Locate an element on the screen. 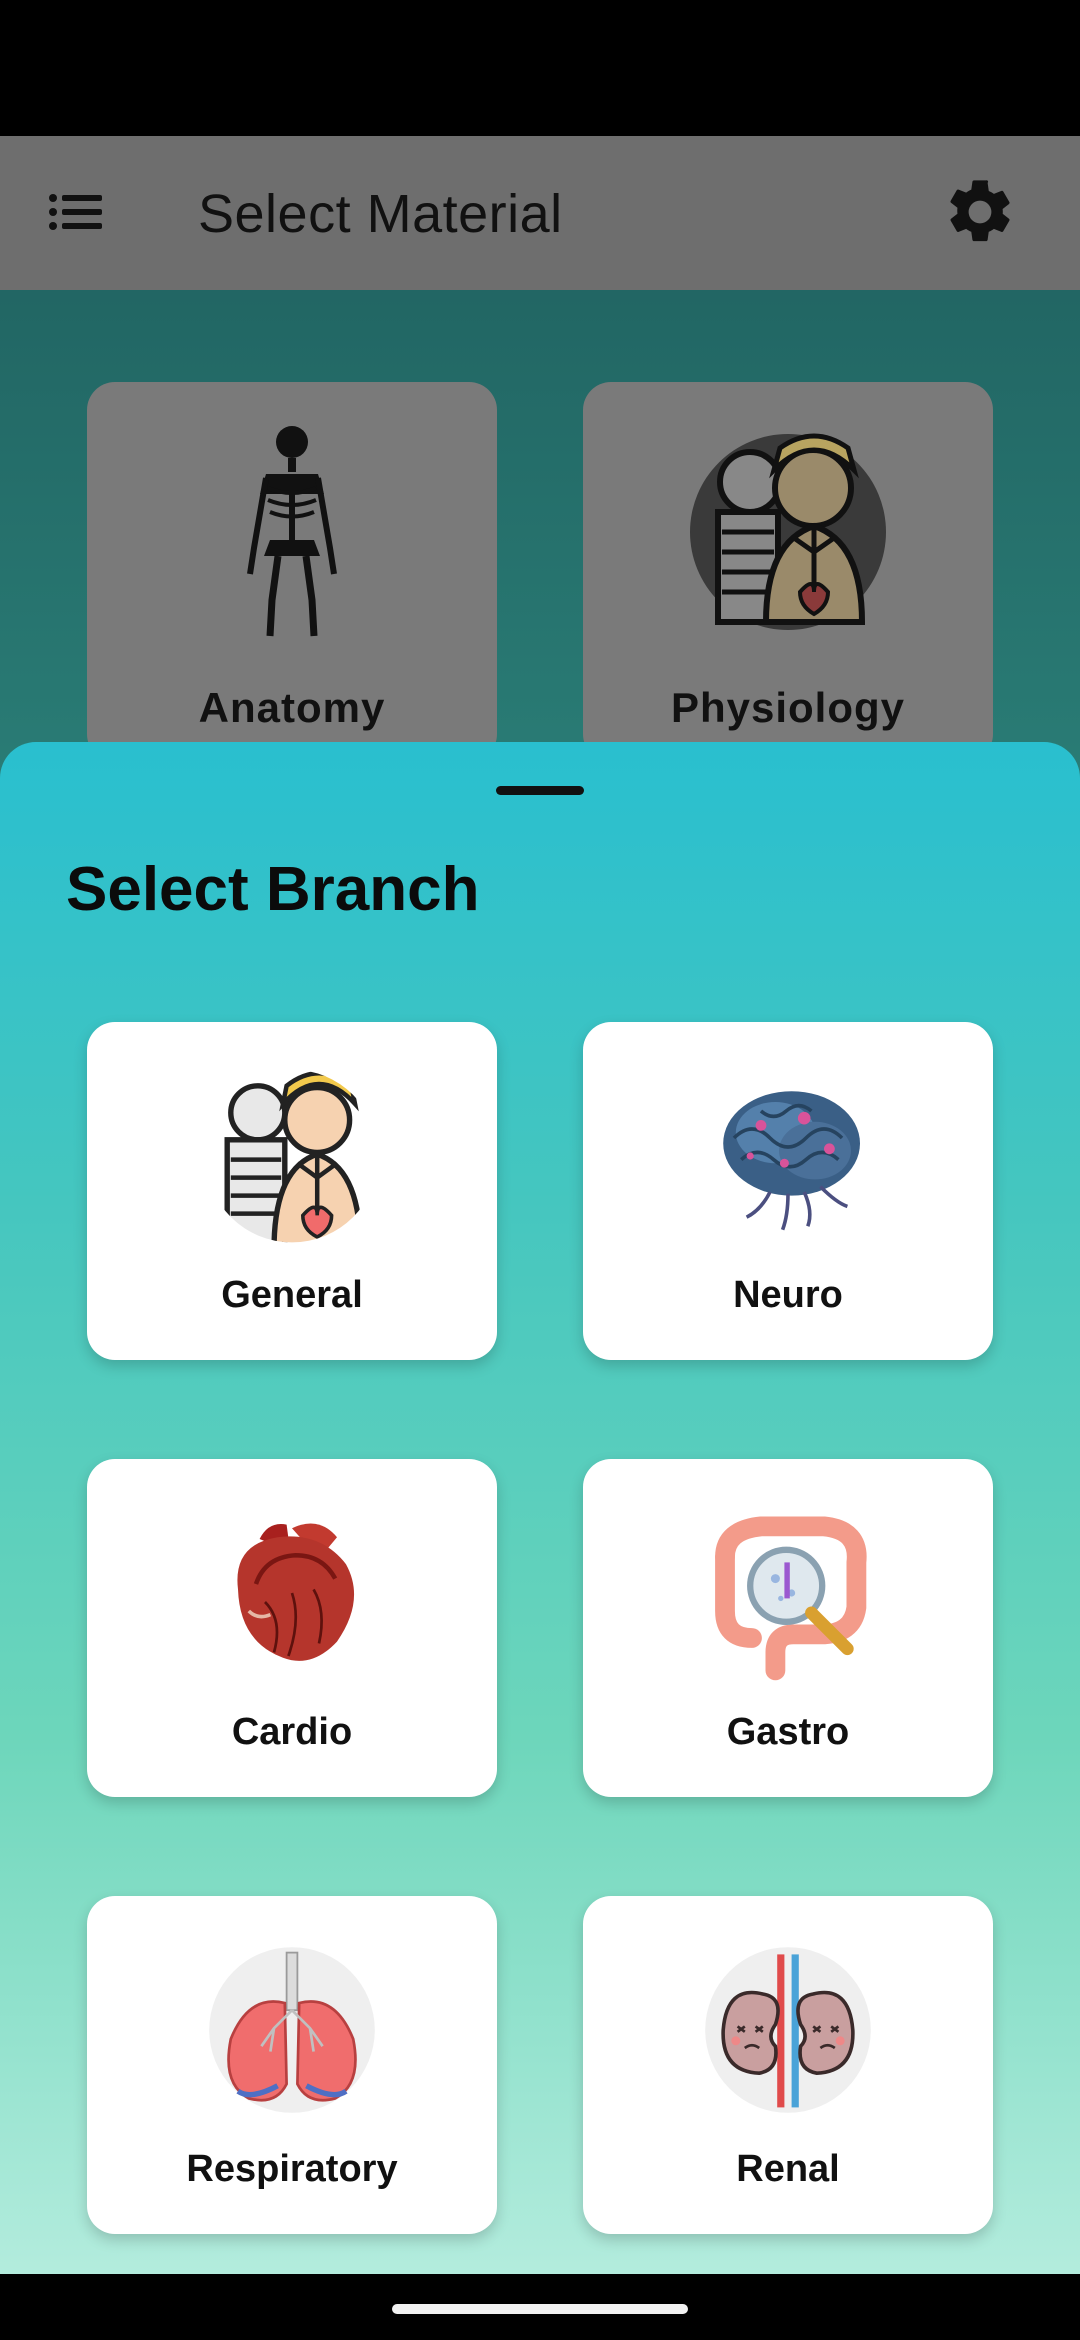  intestine-magnifier-icon is located at coordinates (788, 1593).